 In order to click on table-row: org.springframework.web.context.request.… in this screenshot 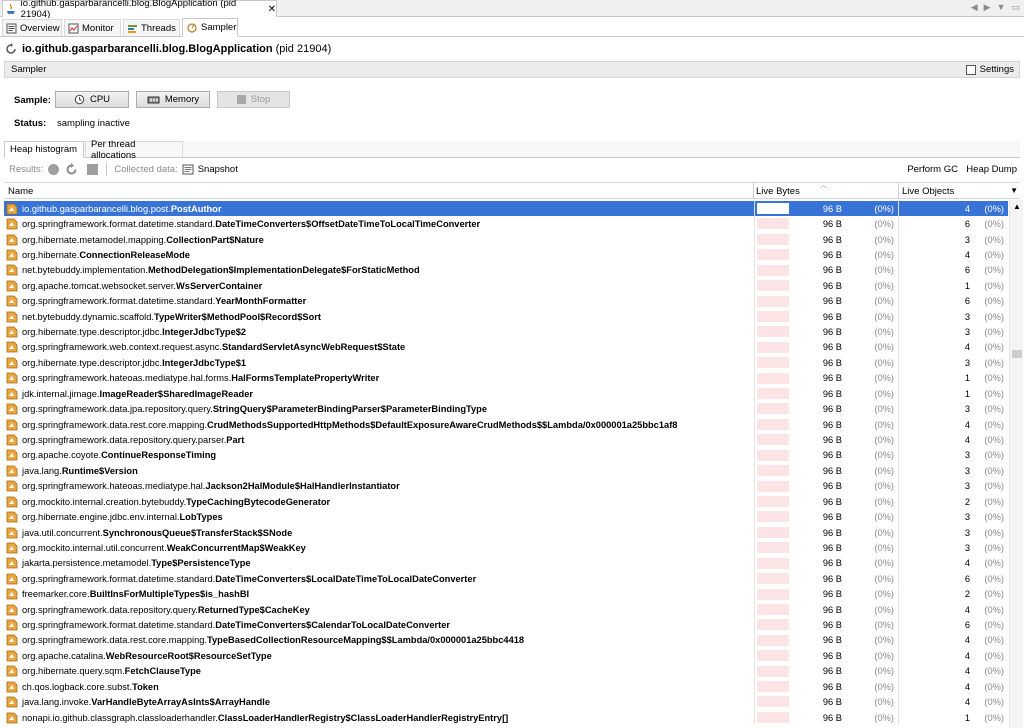, I will do `click(506, 347)`.